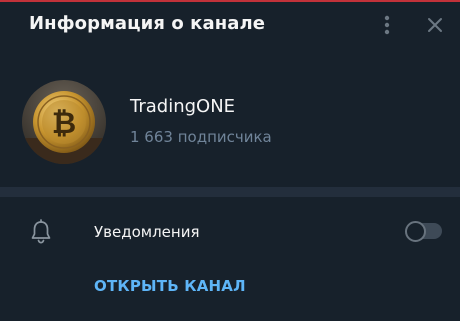 This screenshot has width=460, height=321. I want to click on panel-title: Информация о канале, so click(147, 23).